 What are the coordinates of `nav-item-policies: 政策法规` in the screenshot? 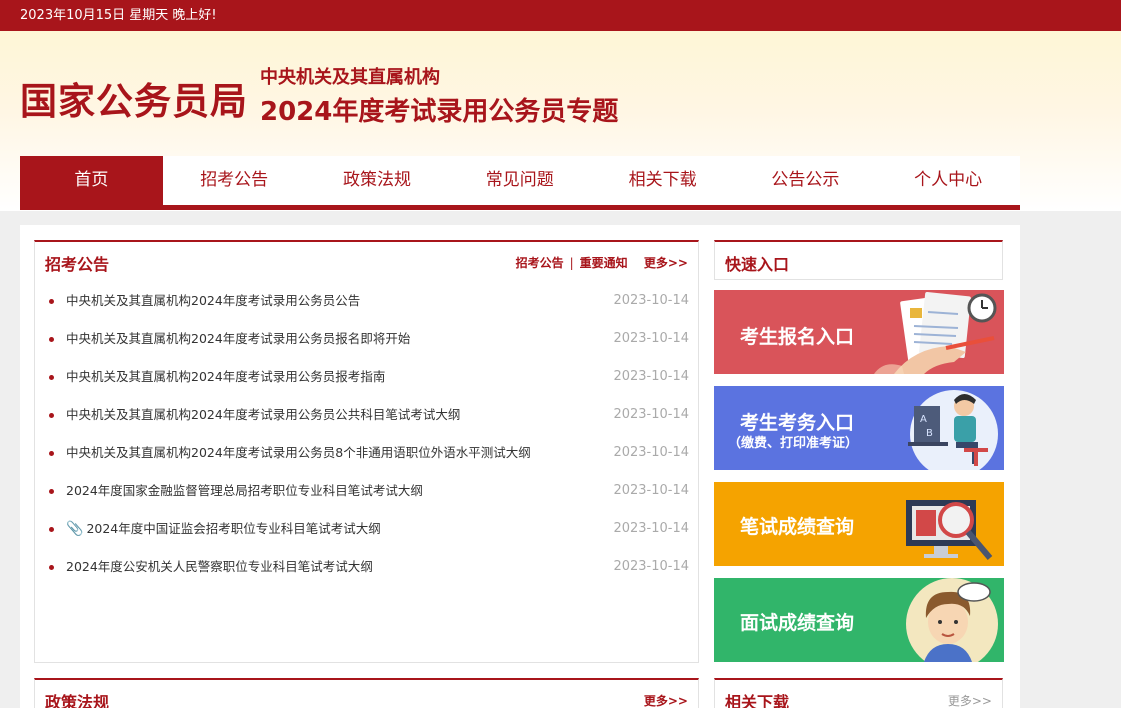 It's located at (377, 180).